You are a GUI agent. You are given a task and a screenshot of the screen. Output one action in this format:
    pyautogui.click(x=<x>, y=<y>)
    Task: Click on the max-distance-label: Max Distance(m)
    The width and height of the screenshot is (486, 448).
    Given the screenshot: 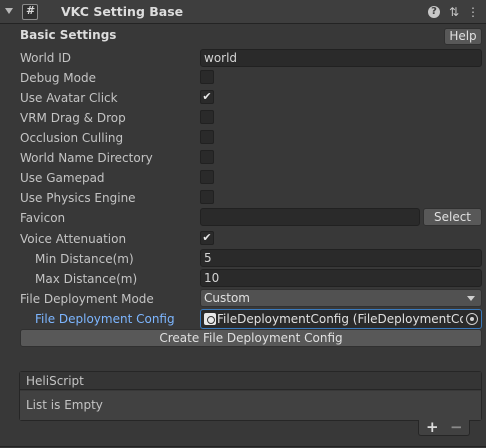 What is the action you would take?
    pyautogui.click(x=86, y=279)
    